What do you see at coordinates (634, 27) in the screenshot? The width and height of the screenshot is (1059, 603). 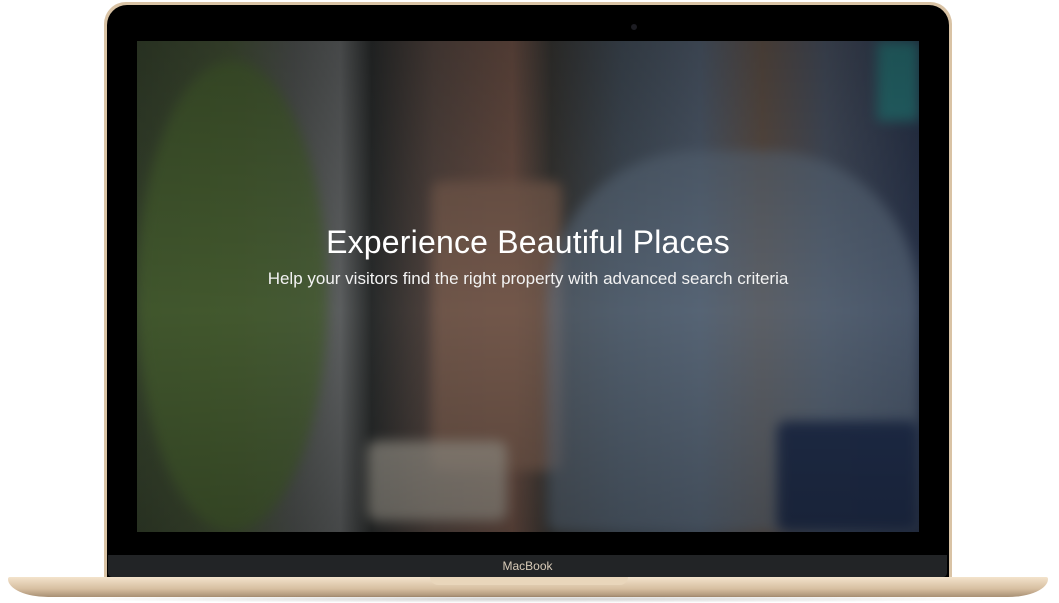 I see `camera-icon` at bounding box center [634, 27].